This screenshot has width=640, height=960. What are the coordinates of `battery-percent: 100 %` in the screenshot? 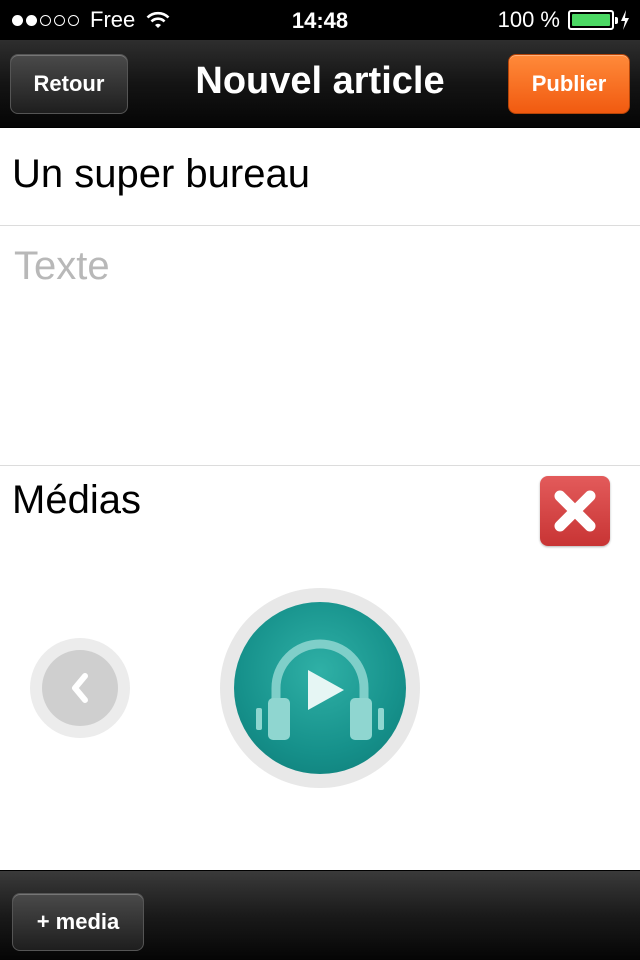 It's located at (528, 19).